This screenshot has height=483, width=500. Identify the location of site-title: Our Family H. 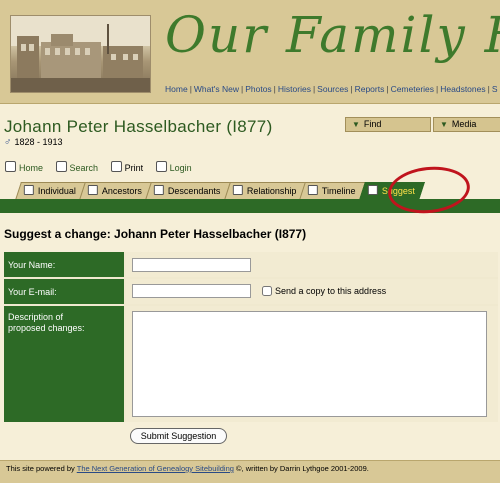
(332, 35).